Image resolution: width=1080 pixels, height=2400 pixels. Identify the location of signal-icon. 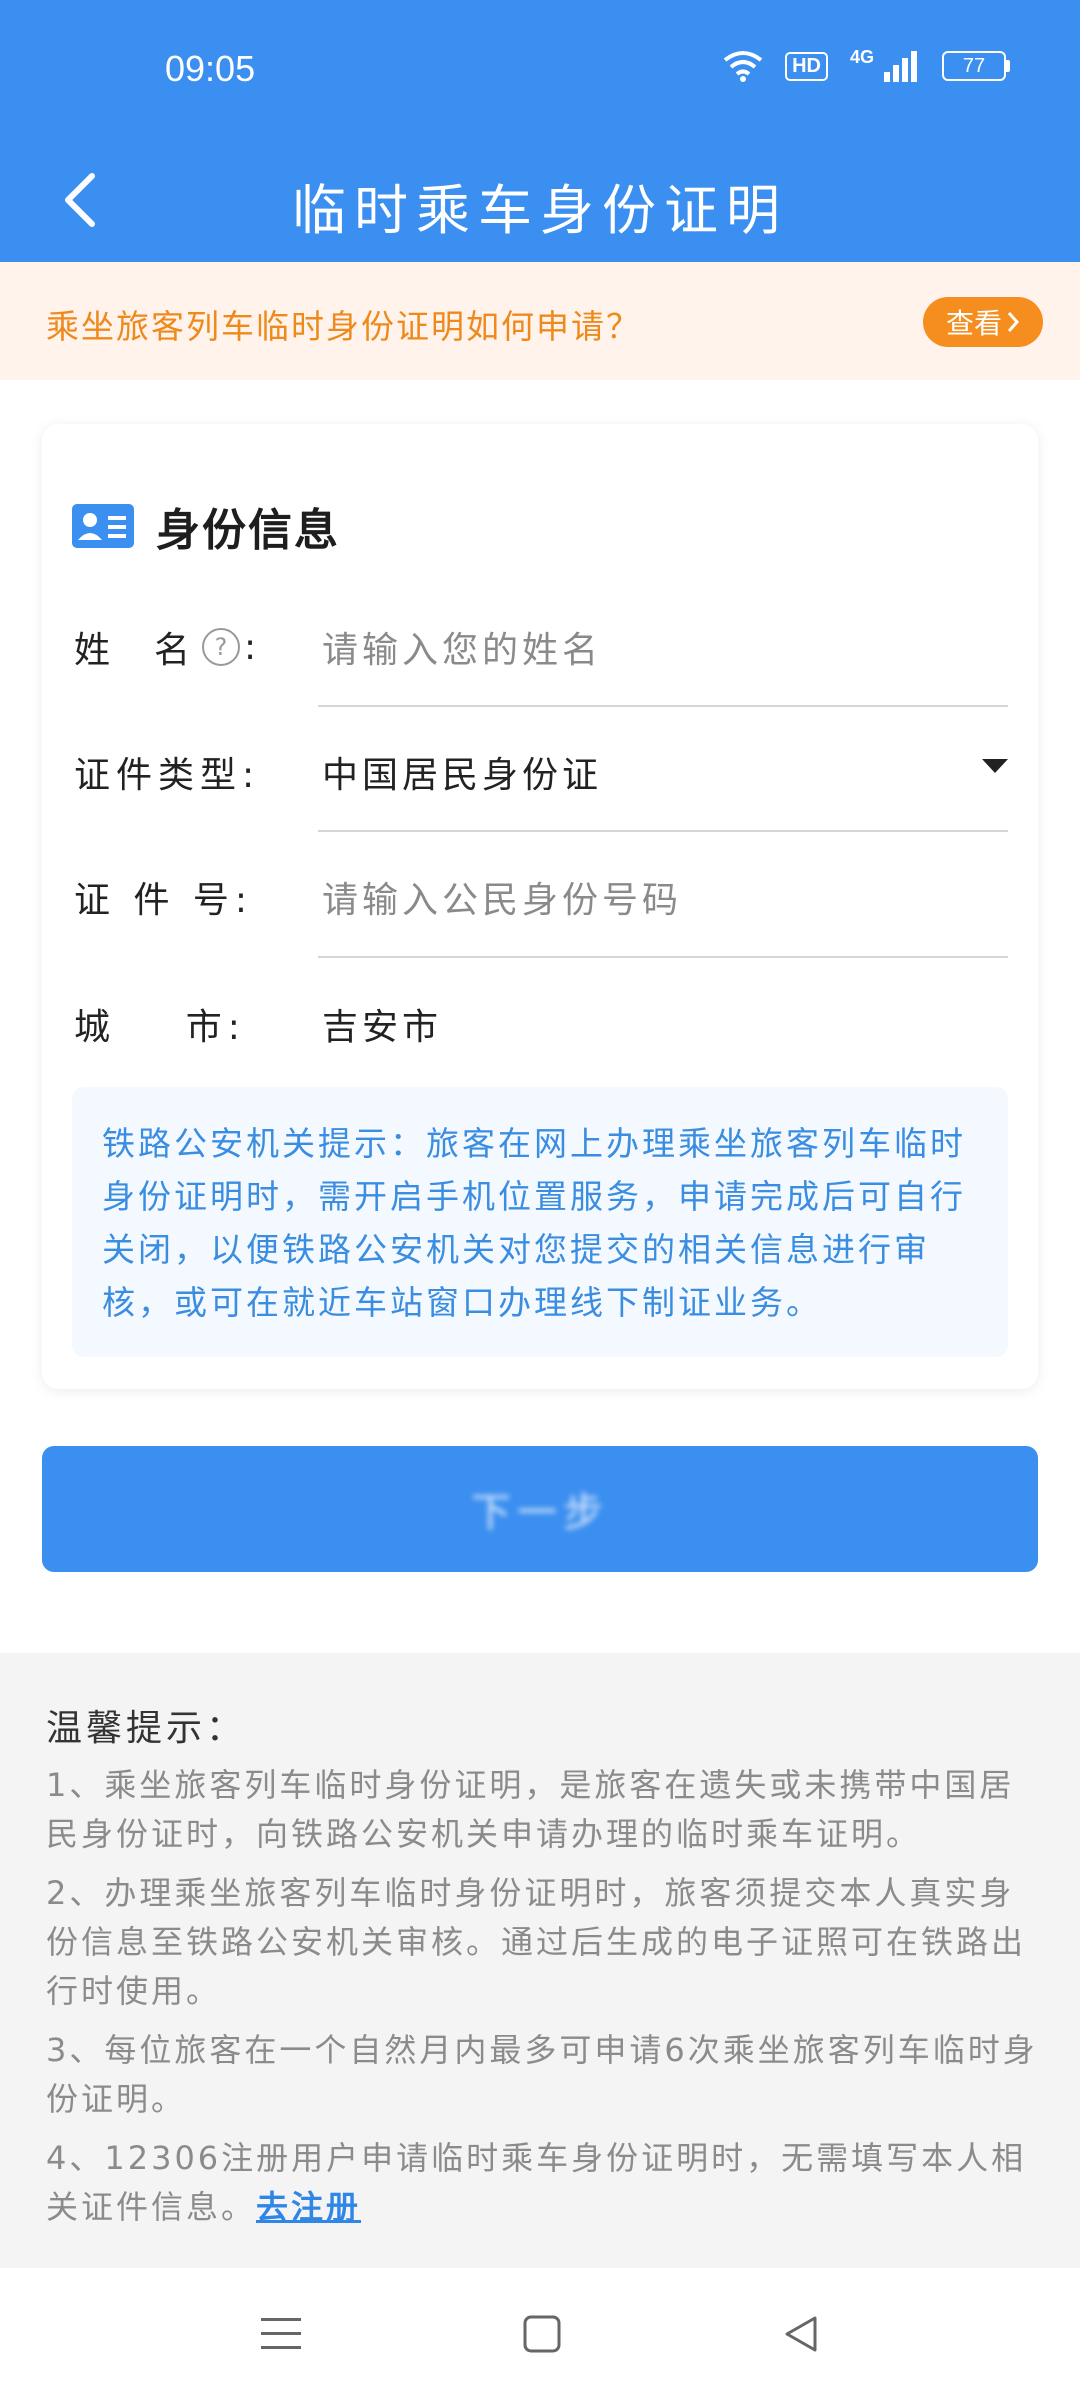
(900, 66).